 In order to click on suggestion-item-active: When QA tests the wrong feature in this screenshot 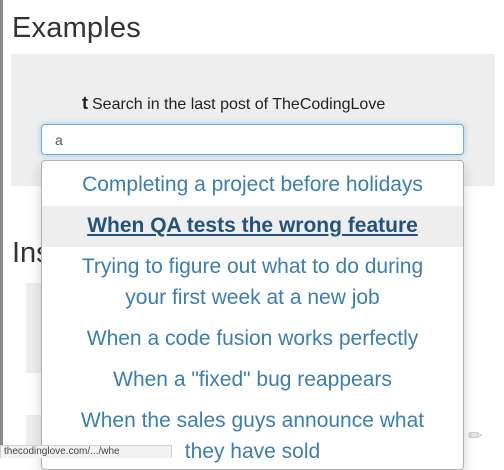, I will do `click(252, 226)`.